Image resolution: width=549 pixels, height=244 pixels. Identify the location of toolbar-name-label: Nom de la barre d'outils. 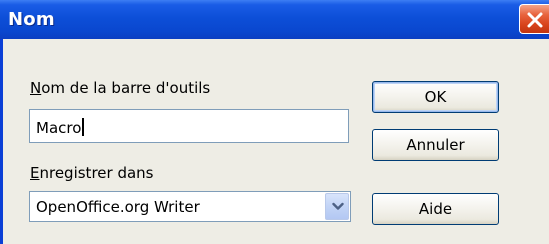
(120, 88).